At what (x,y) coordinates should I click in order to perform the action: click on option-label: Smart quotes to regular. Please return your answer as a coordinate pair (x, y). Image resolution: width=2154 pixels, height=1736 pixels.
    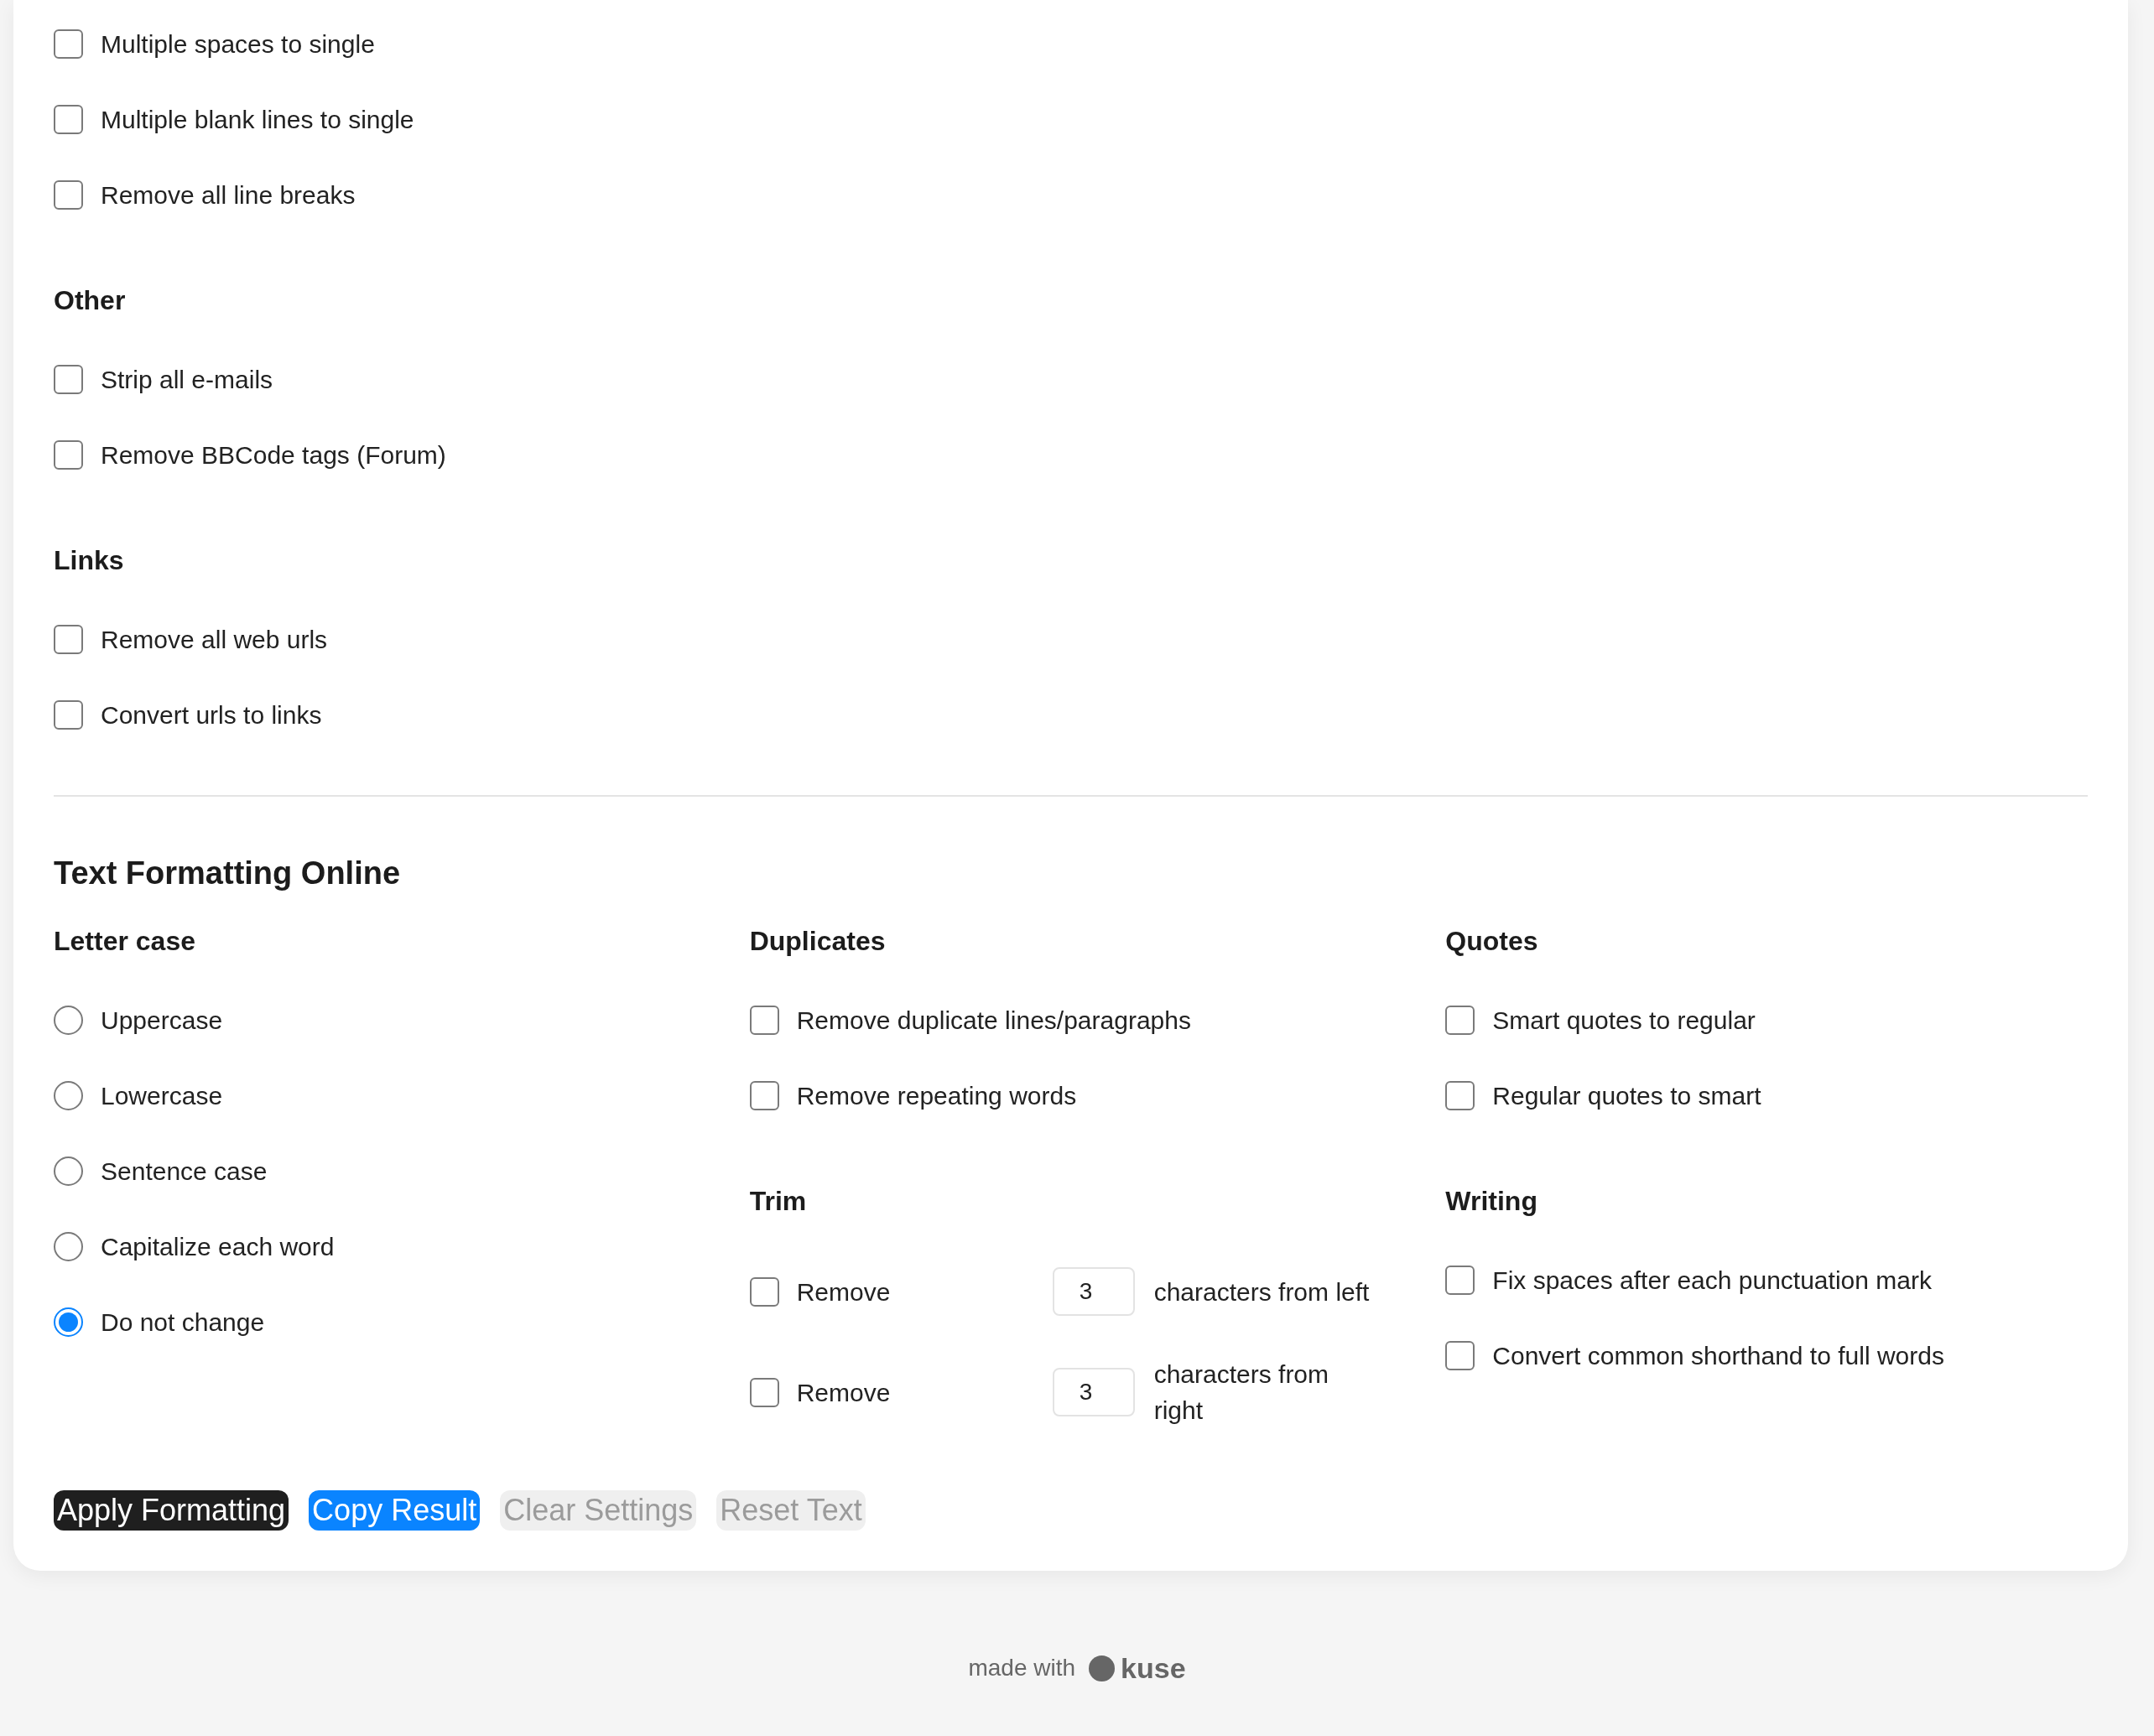
    Looking at the image, I should click on (1624, 1021).